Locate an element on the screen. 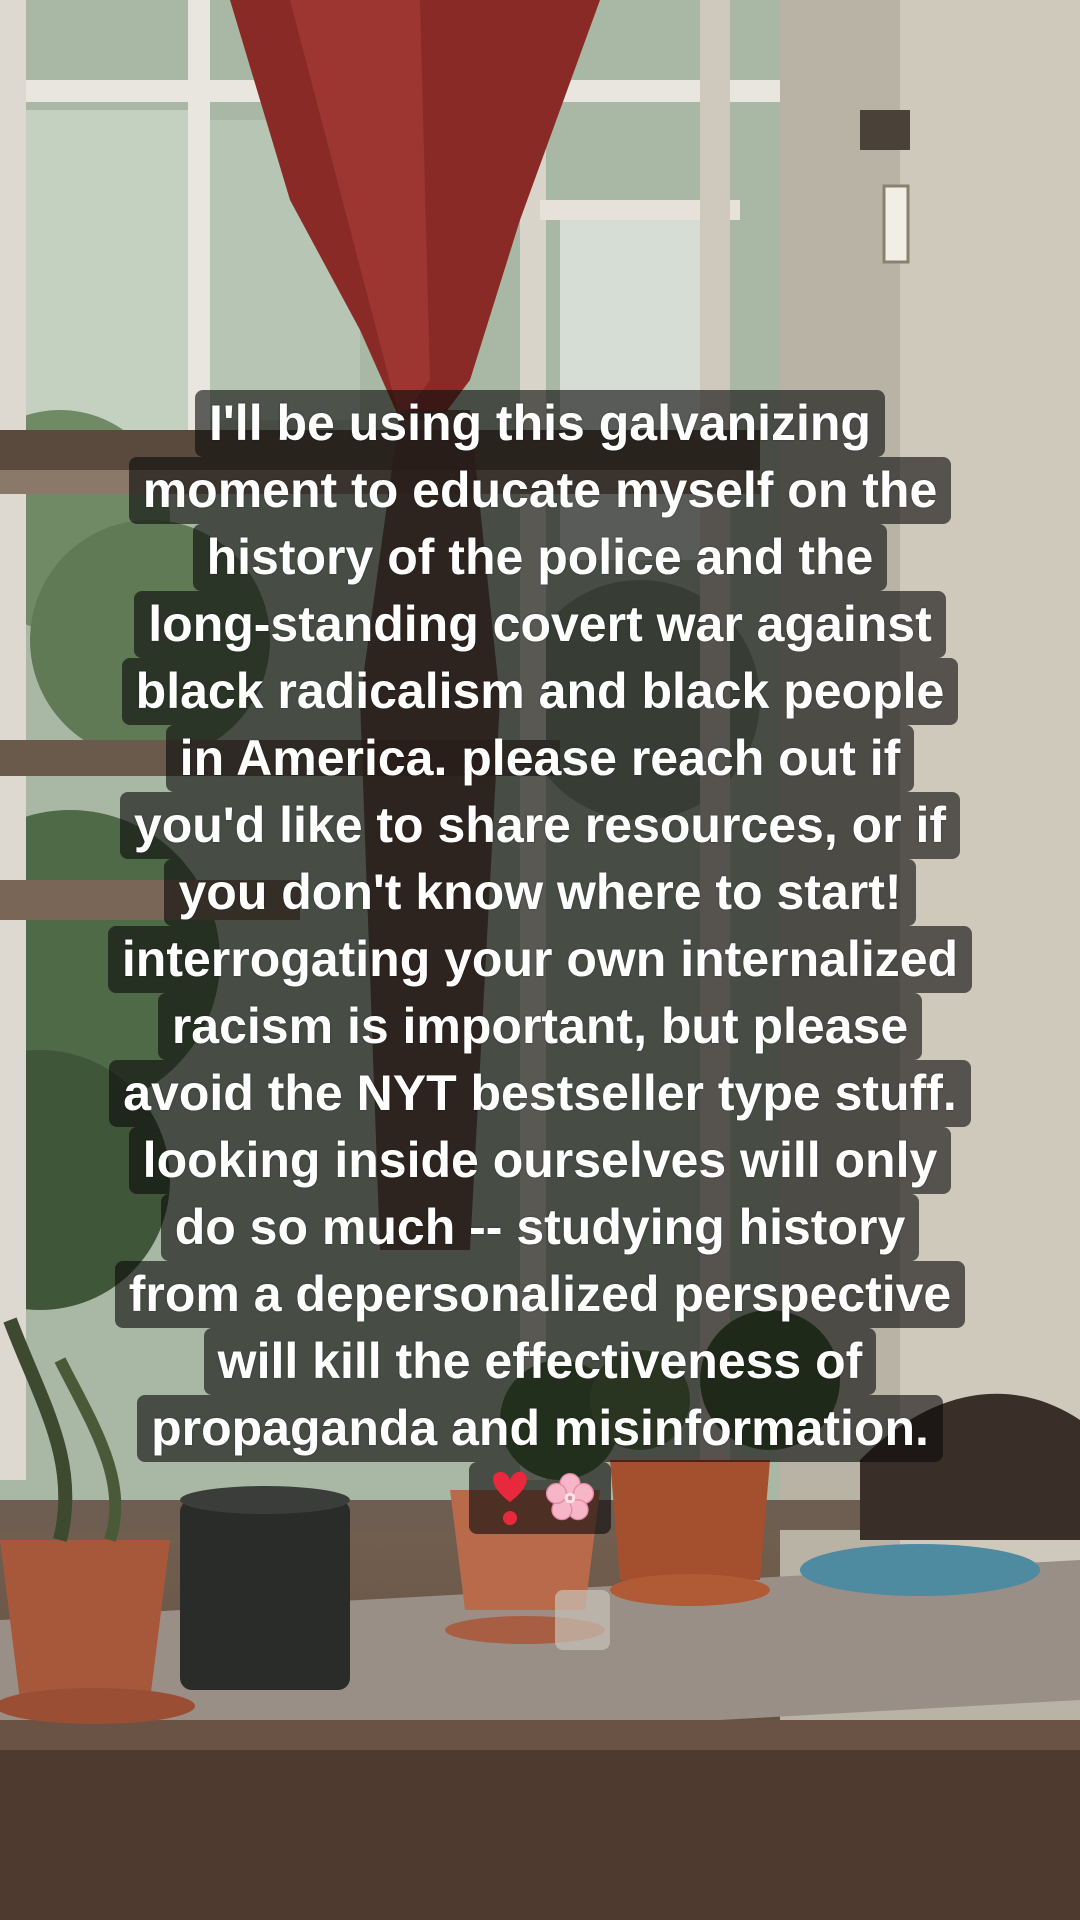  caption-line: you'd like to share resources, or if is located at coordinates (540, 825).